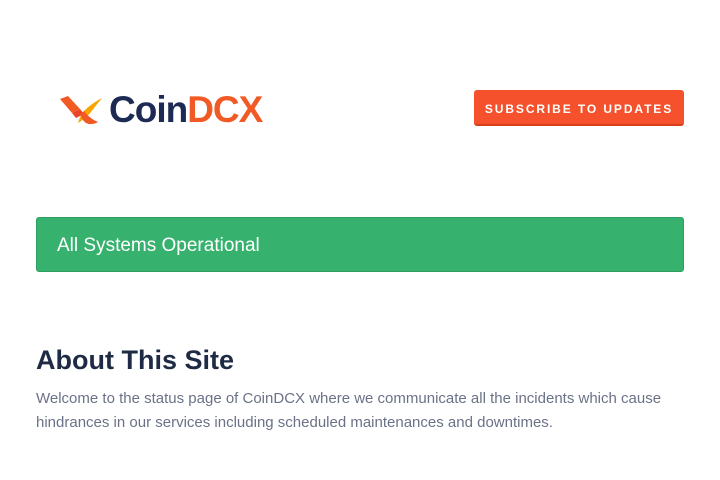  I want to click on brand-name-coin: Coin, so click(148, 109).